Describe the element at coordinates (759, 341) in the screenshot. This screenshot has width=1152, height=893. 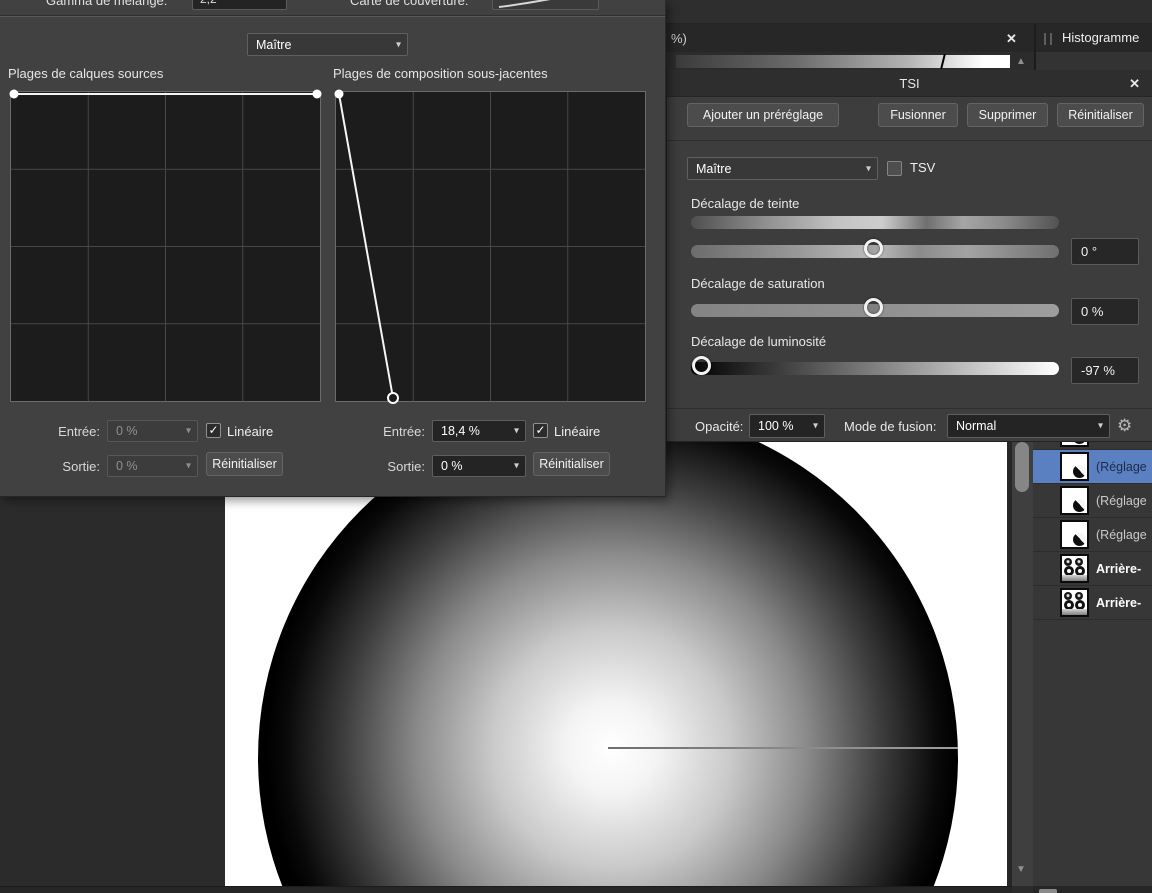
I see `luminosity-shift-label: Décalage de luminosité` at that location.